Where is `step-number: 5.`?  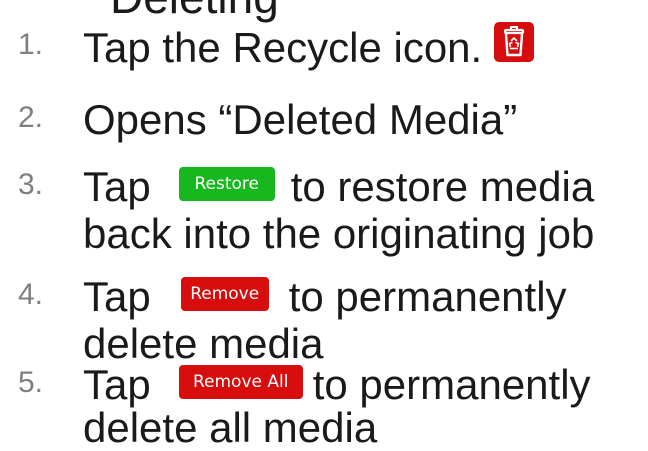
step-number: 5. is located at coordinates (31, 382).